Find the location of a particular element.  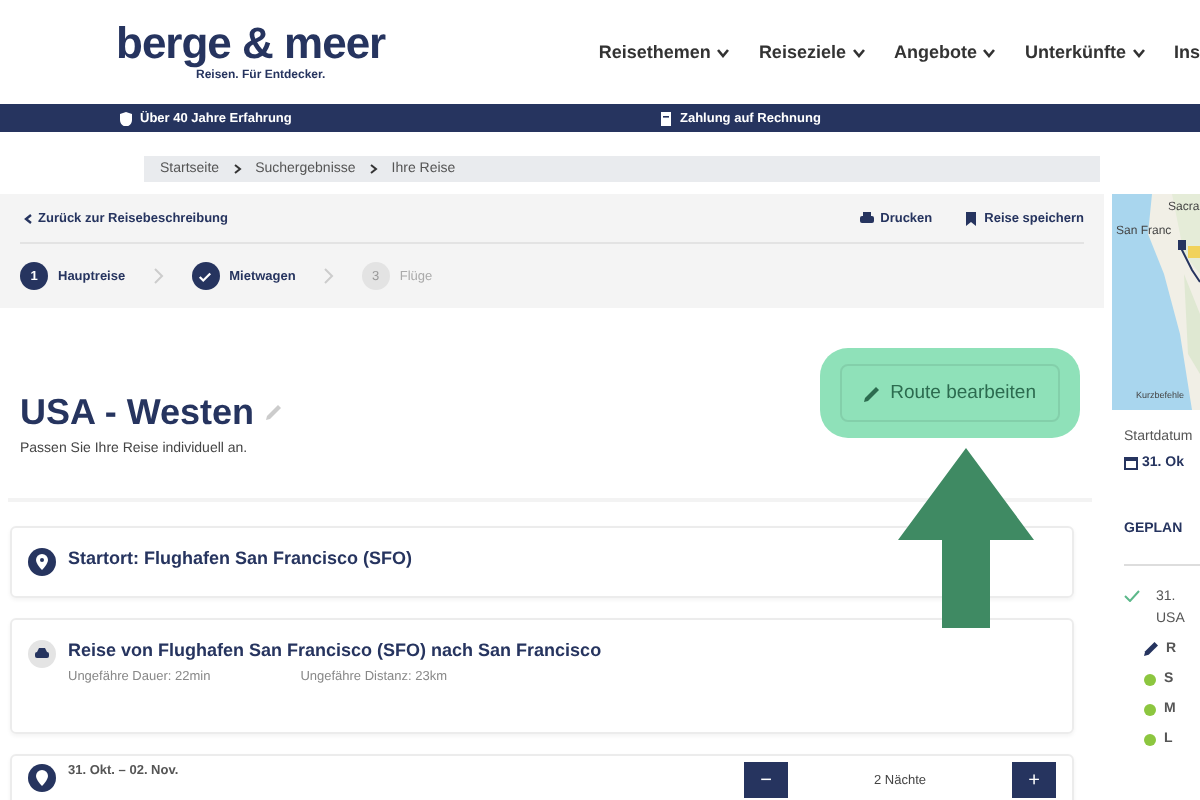

card-title: Reise von Flughafen San Francisco (SFO) nach San Francisco is located at coordinates (335, 650).